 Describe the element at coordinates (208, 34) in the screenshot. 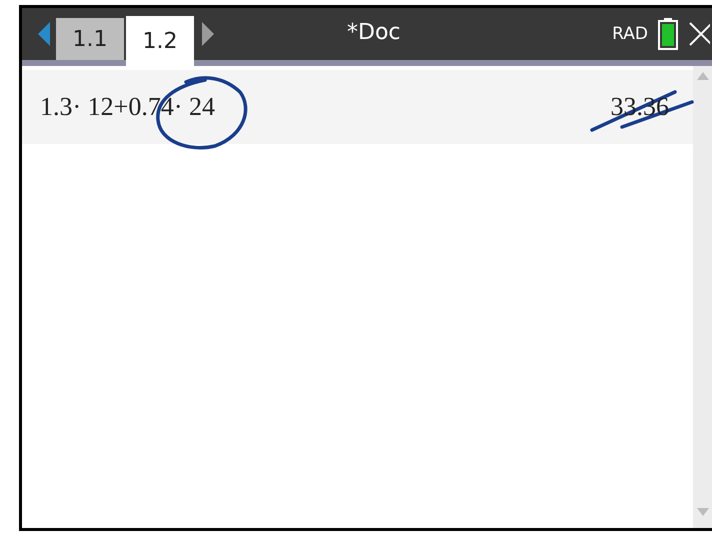

I see `right-arrow-icon` at that location.